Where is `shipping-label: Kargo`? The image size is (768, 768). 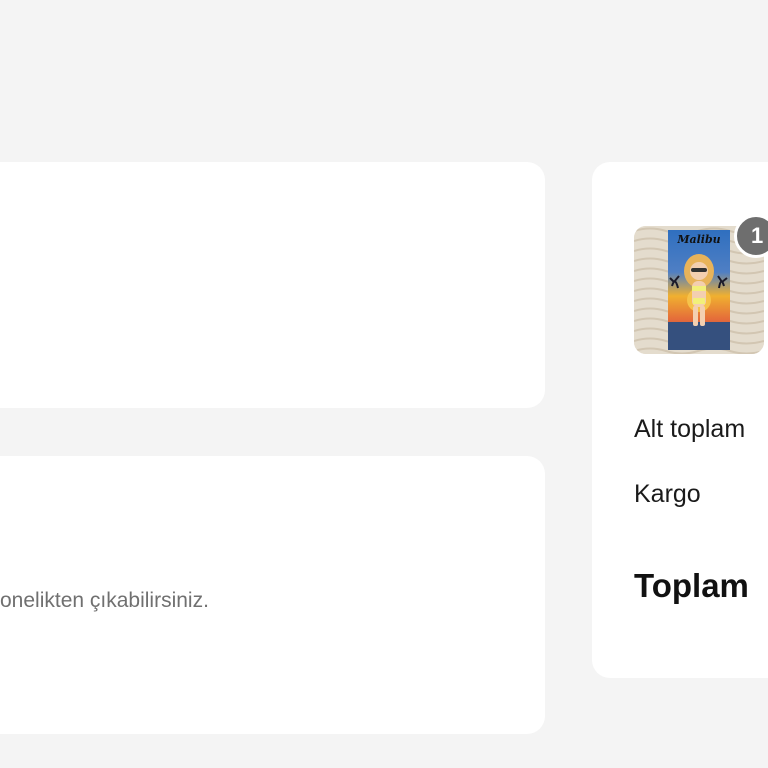
shipping-label: Kargo is located at coordinates (667, 494).